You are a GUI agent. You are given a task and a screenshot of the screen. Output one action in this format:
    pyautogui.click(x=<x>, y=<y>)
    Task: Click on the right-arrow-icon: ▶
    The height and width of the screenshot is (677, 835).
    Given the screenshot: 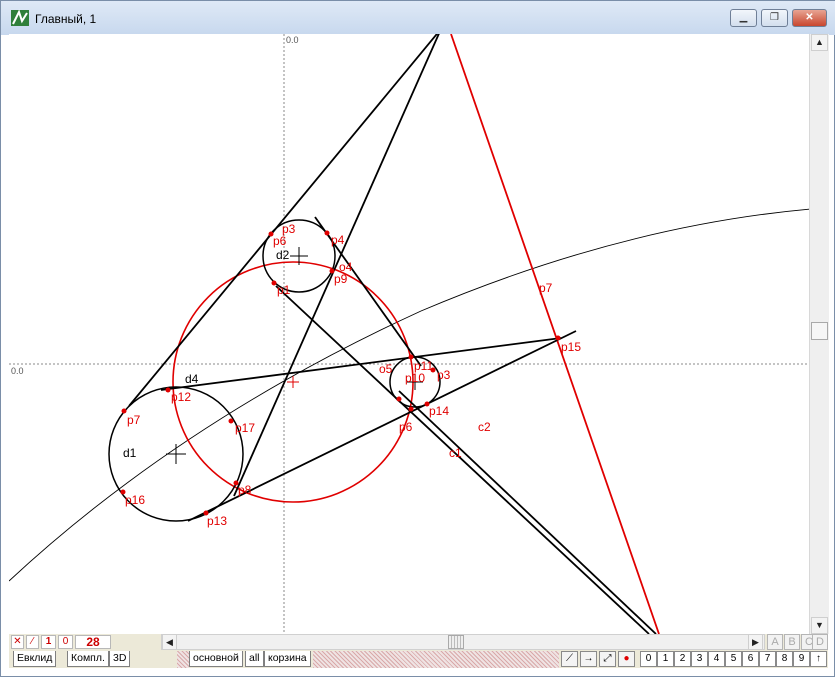 What is the action you would take?
    pyautogui.click(x=755, y=642)
    